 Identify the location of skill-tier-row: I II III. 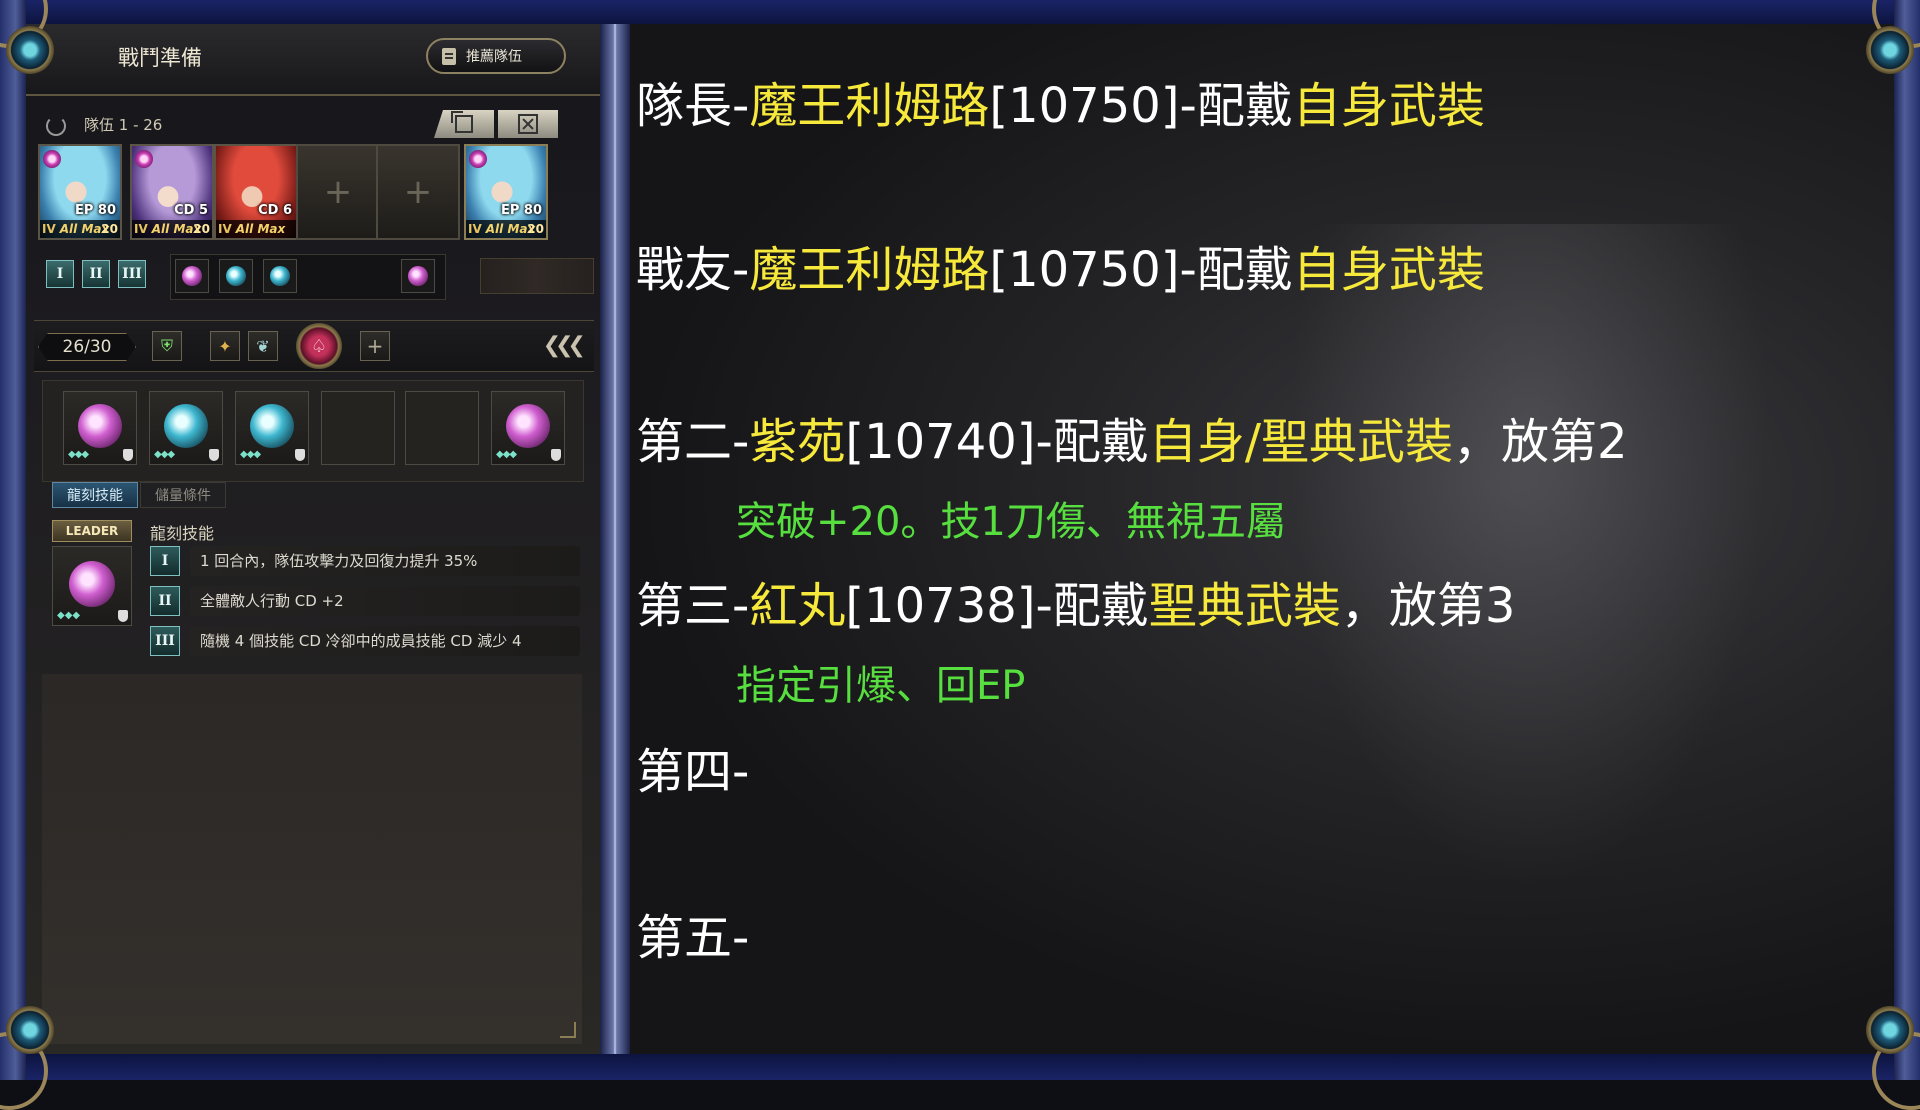
(320, 277).